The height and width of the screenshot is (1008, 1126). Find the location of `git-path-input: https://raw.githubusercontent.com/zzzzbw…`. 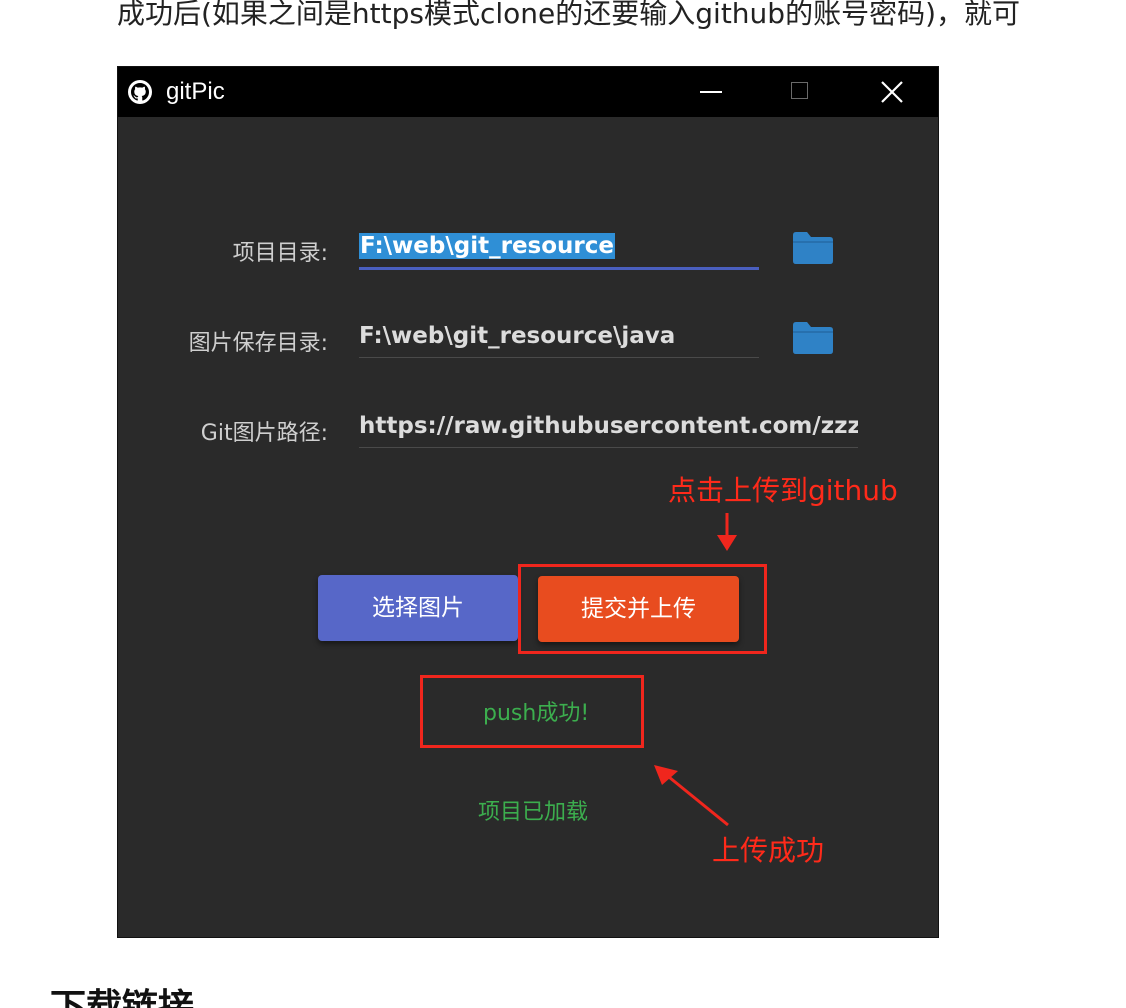

git-path-input: https://raw.githubusercontent.com/zzzzbw… is located at coordinates (608, 430).